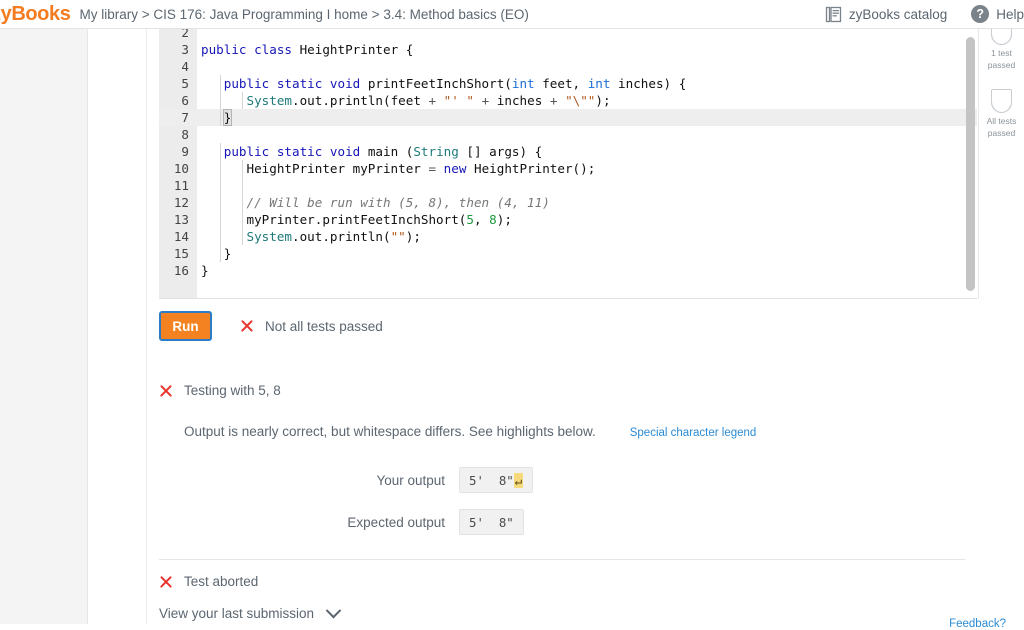 This screenshot has width=1024, height=630. Describe the element at coordinates (481, 219) in the screenshot. I see `code-token: ,` at that location.